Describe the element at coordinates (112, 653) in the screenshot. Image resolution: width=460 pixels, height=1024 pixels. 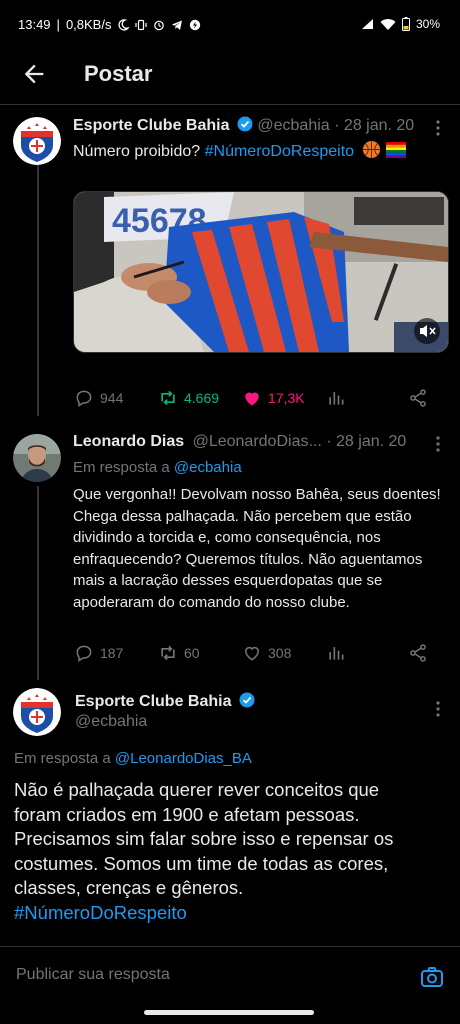
I see `reply-count: 187` at that location.